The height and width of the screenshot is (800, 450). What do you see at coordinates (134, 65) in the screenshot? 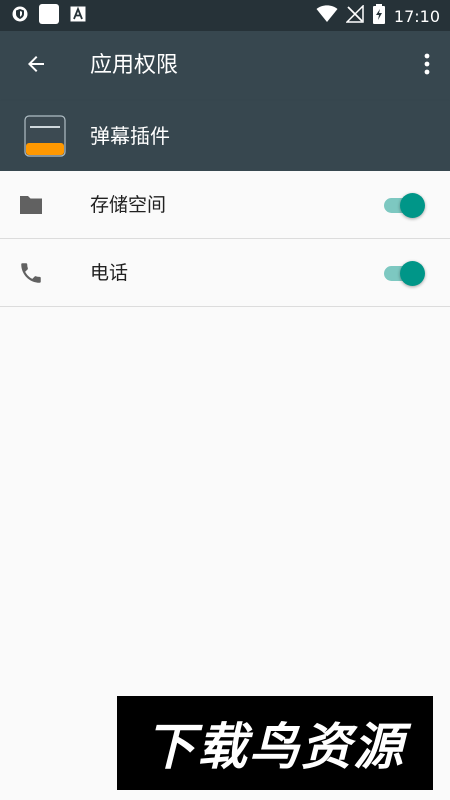
I see `page-title: 应用权限` at bounding box center [134, 65].